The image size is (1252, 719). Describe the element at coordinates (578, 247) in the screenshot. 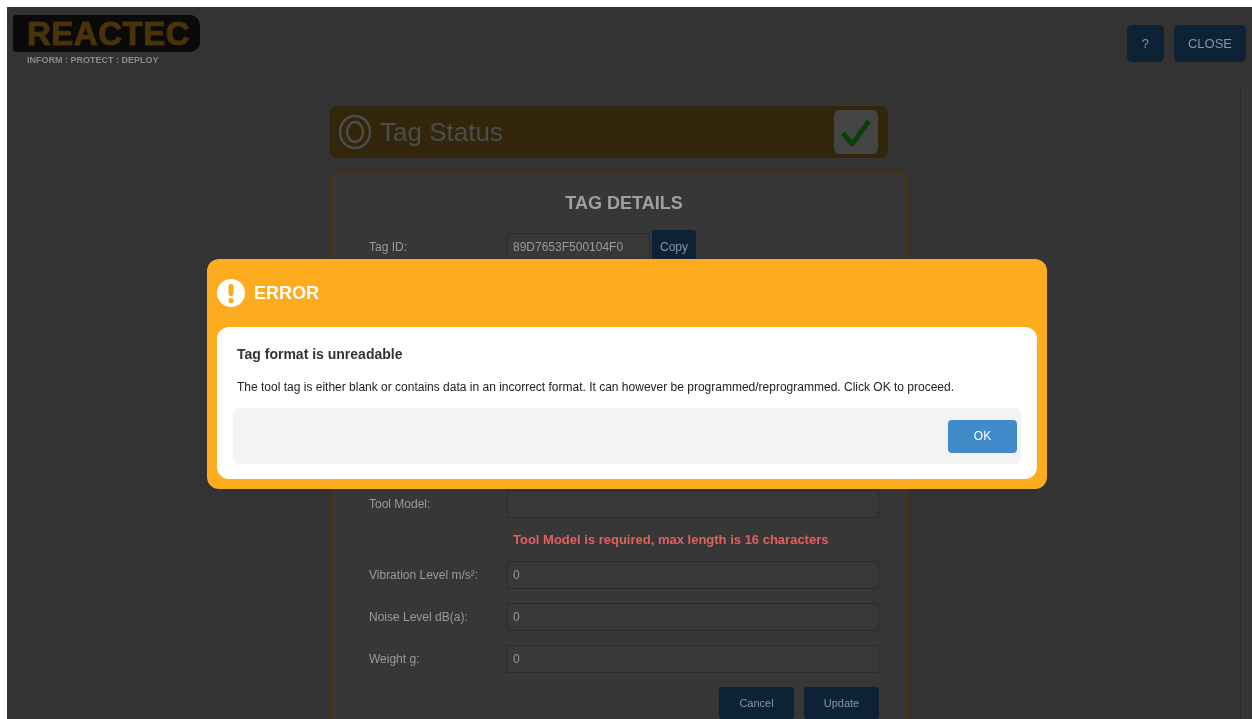

I see `tag-id-field: 89D7653F500104F0` at that location.